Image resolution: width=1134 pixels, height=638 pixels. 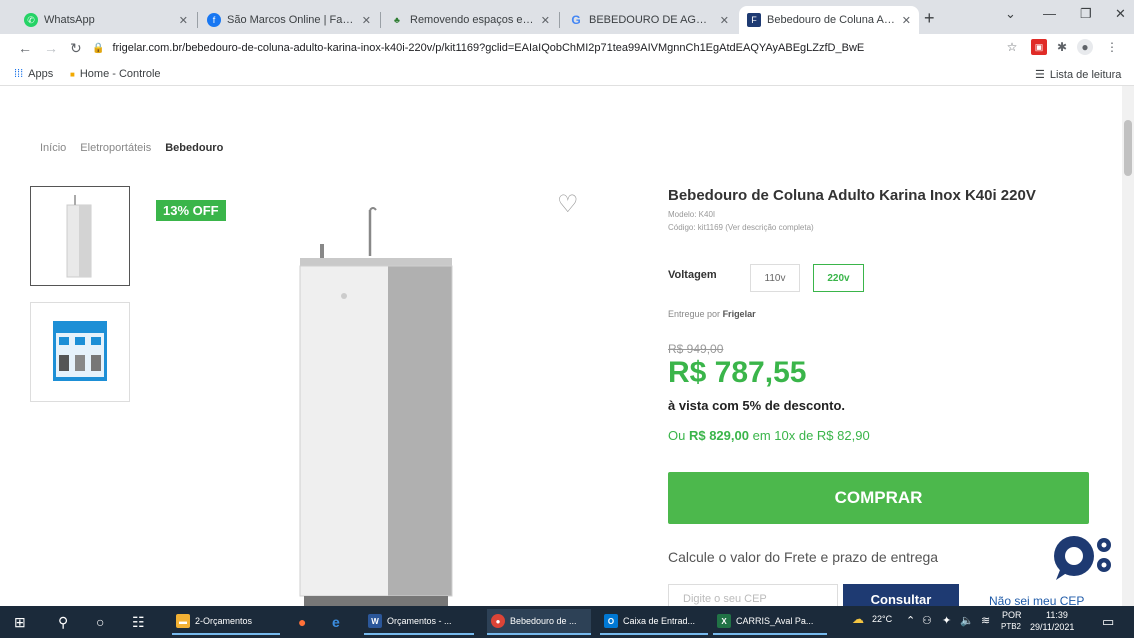 What do you see at coordinates (191, 210) in the screenshot?
I see `discount-badge: 13% OFF` at bounding box center [191, 210].